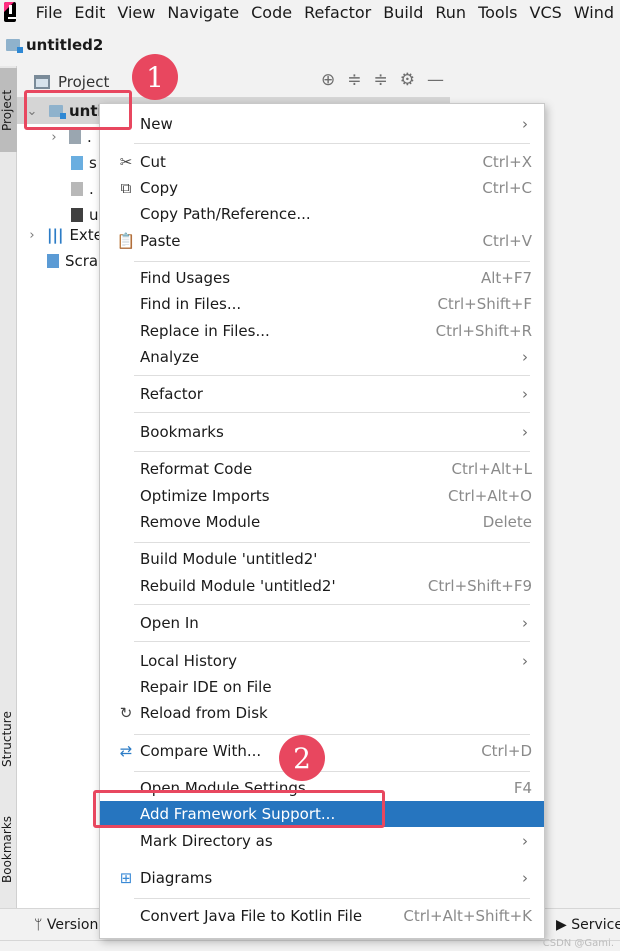 The image size is (620, 951). Describe the element at coordinates (89, 12) in the screenshot. I see `menu-edit: Edit` at that location.